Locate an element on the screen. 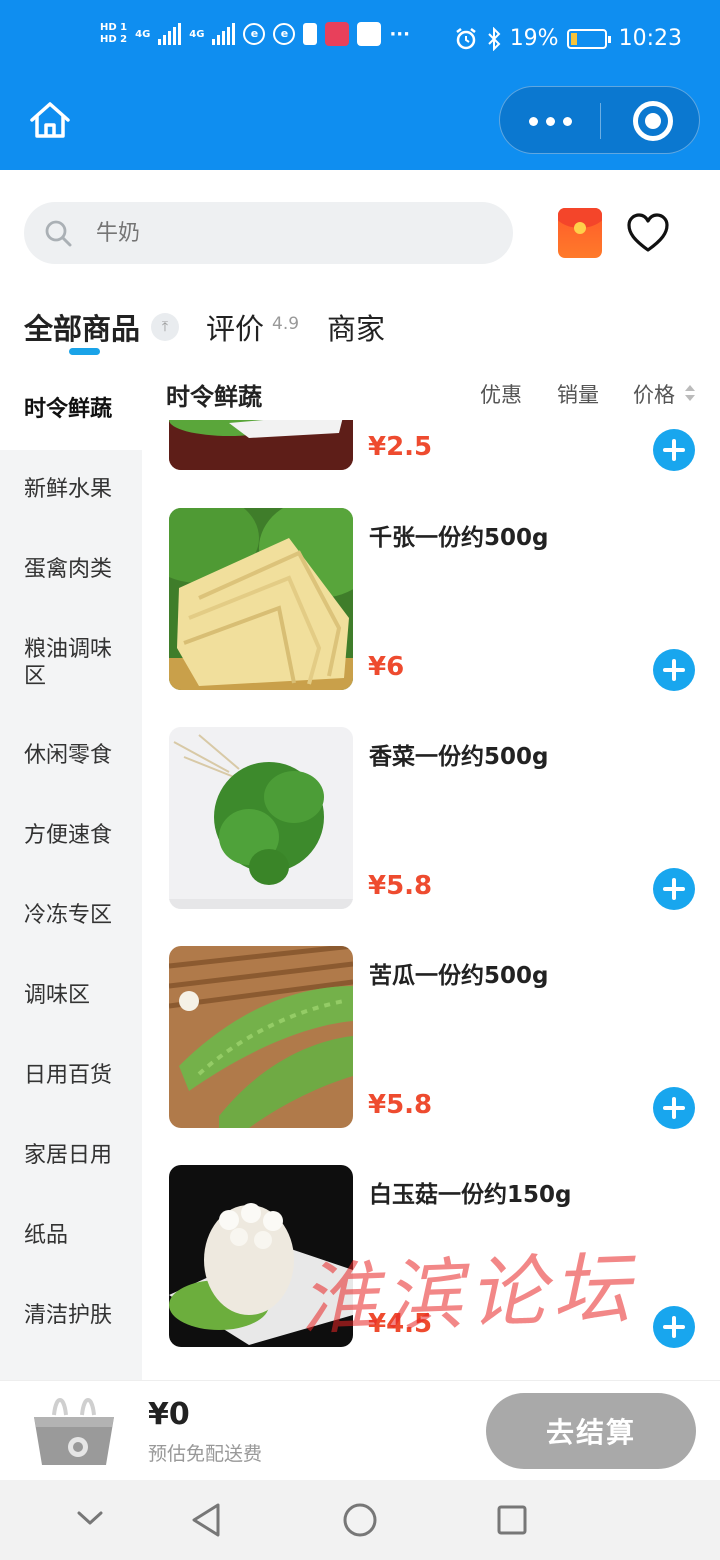  battery-level-fill is located at coordinates (573, 38).